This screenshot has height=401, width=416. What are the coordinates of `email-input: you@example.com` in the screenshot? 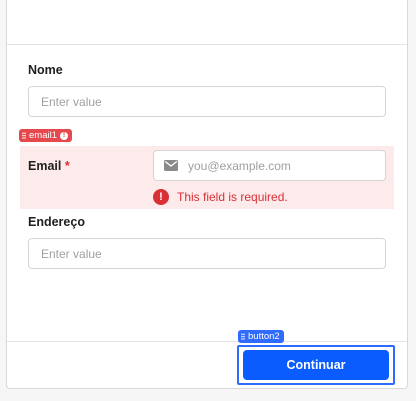 It's located at (269, 165).